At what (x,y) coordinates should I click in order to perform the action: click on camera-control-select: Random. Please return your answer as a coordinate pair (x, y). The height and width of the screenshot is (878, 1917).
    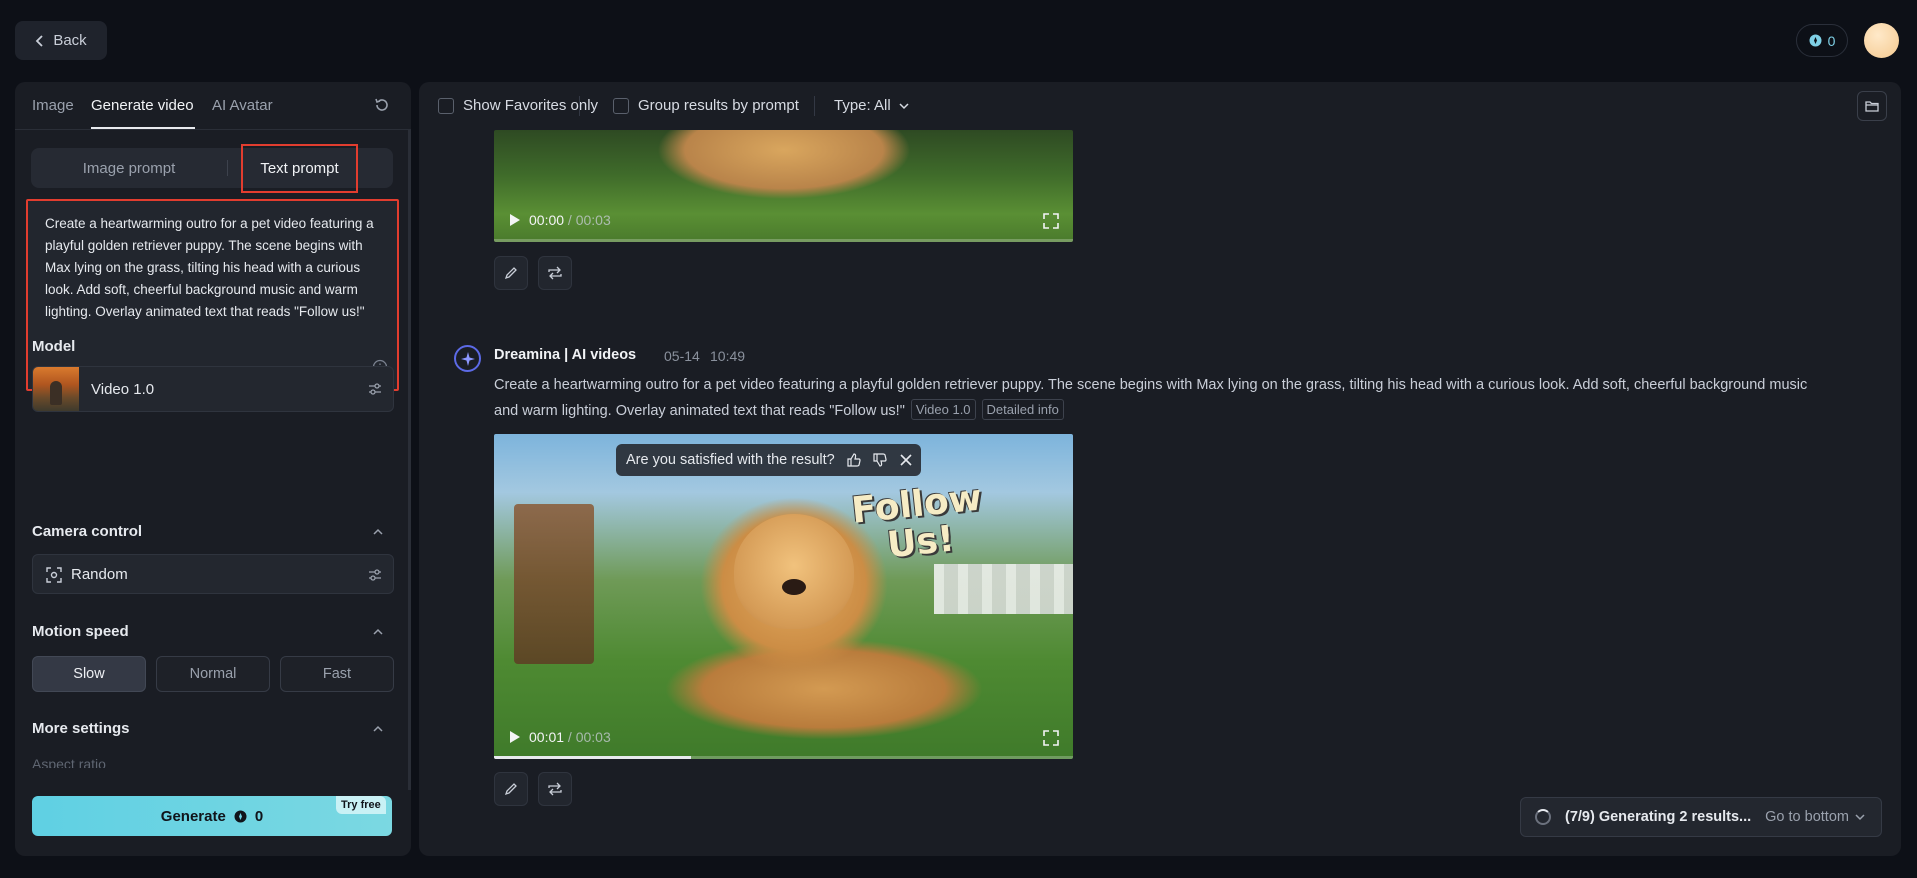
    Looking at the image, I should click on (213, 574).